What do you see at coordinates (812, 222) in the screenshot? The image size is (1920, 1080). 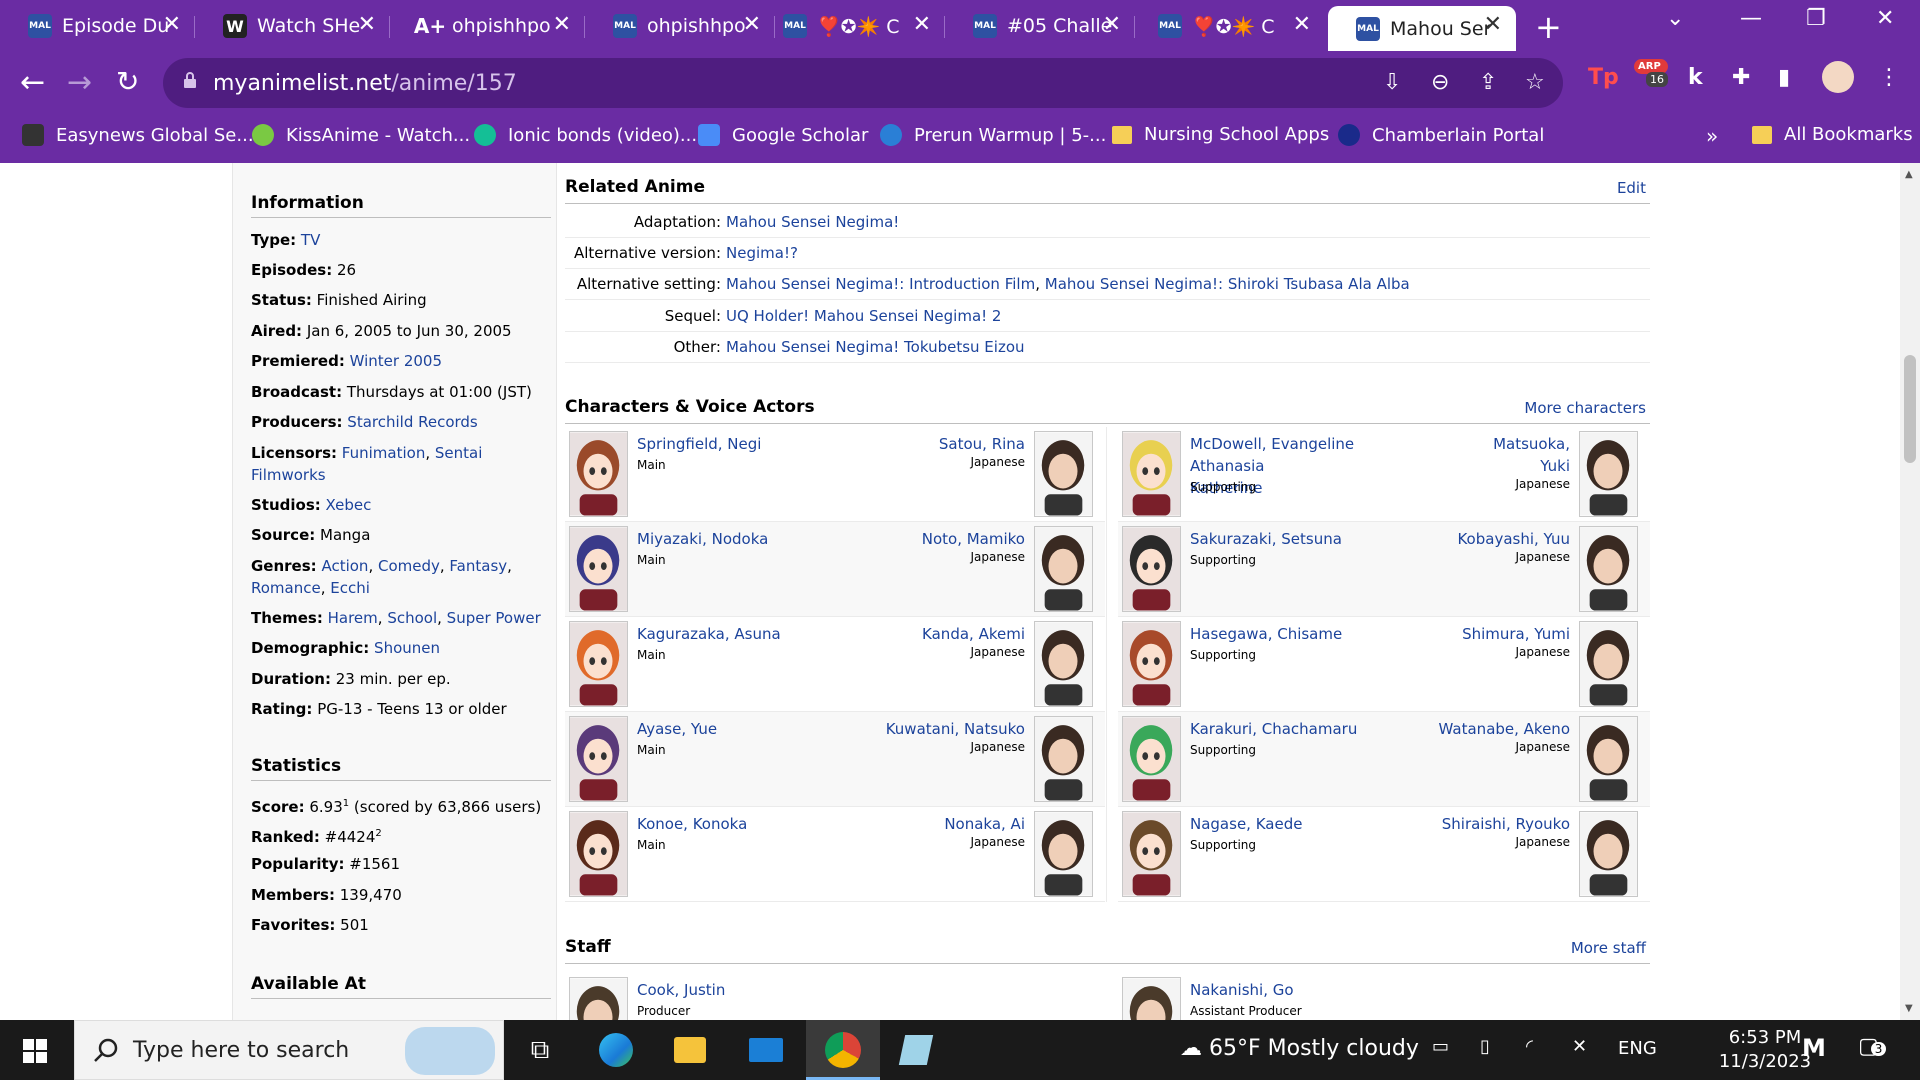 I see `related-anime-link: Mahou Sensei Negima!` at bounding box center [812, 222].